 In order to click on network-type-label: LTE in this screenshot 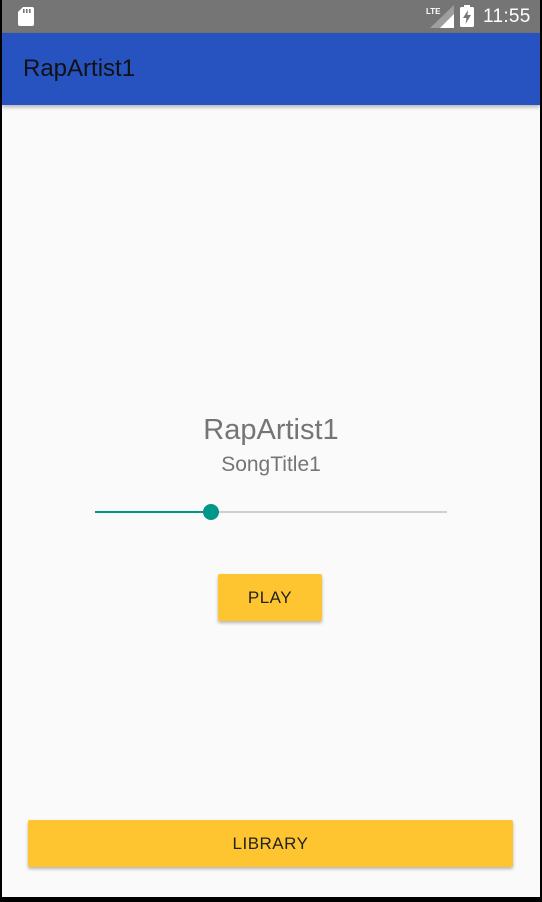, I will do `click(433, 11)`.